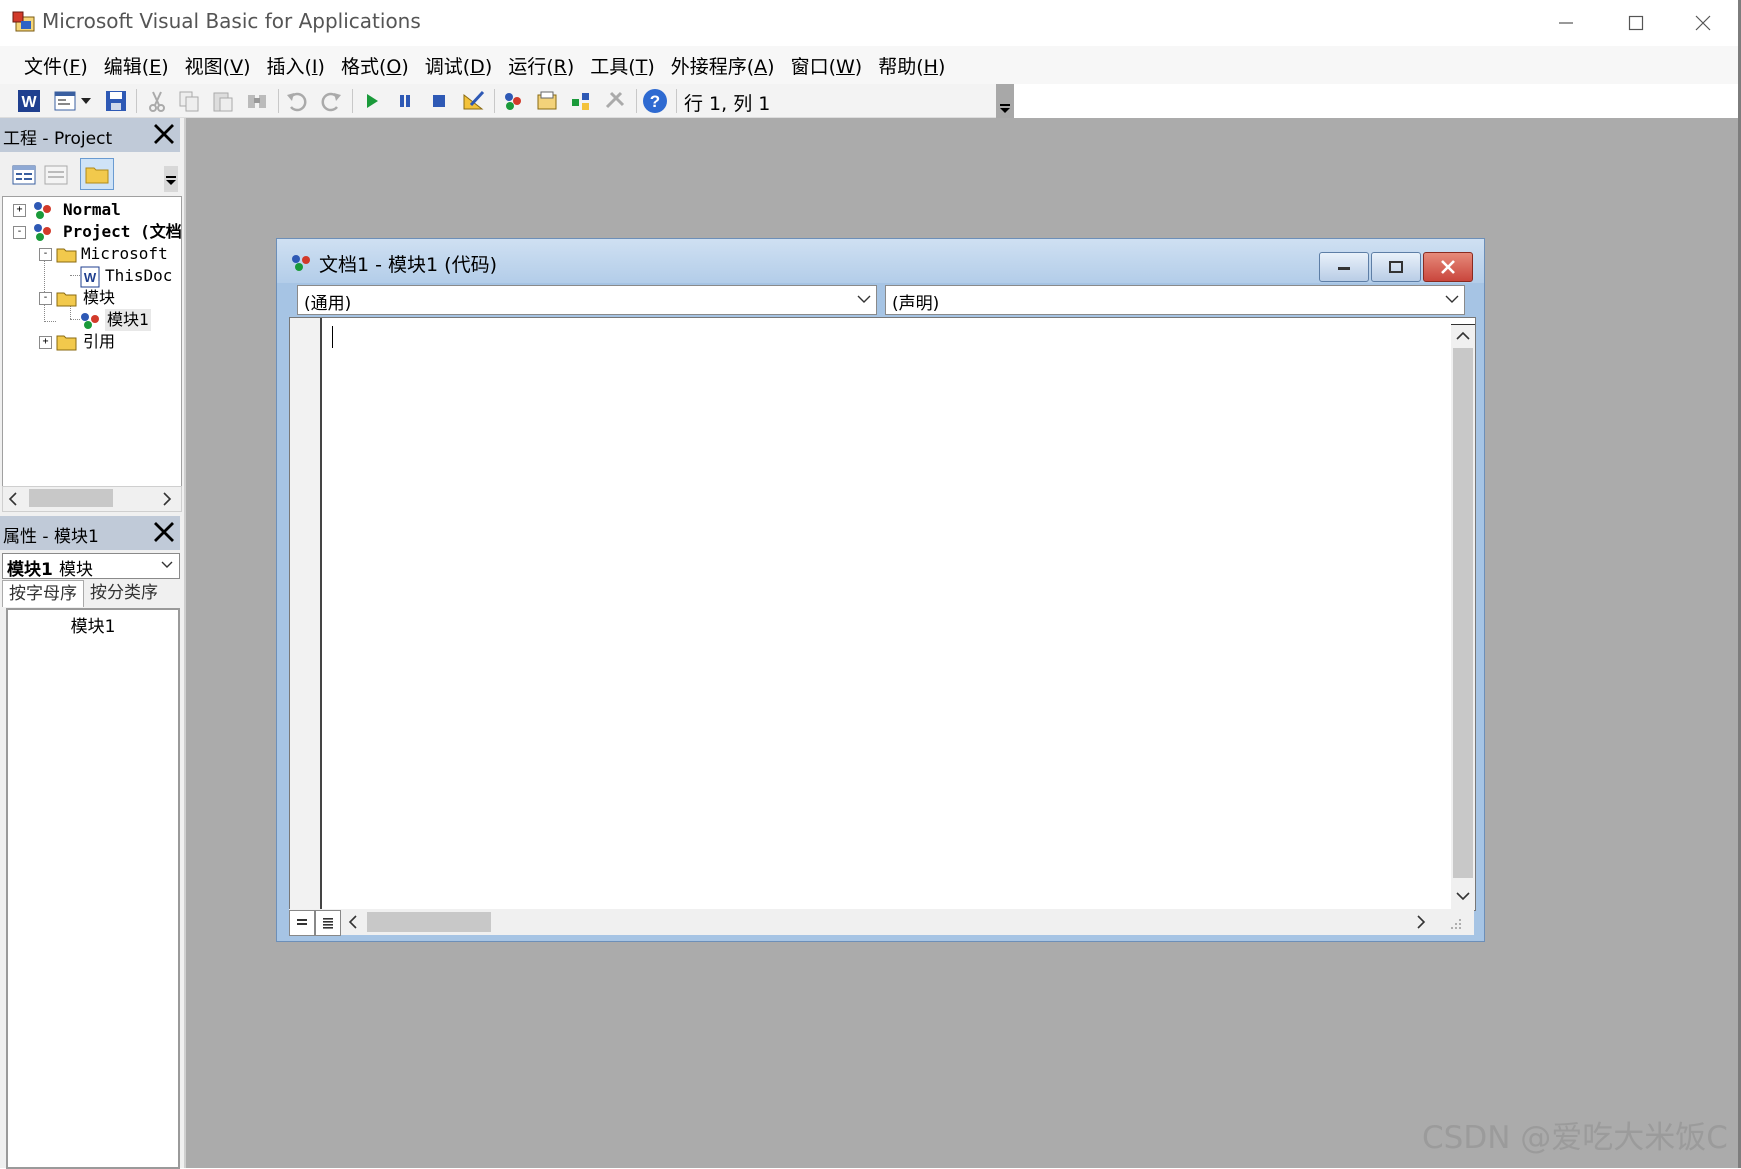  I want to click on menu-accelerator: D, so click(477, 66).